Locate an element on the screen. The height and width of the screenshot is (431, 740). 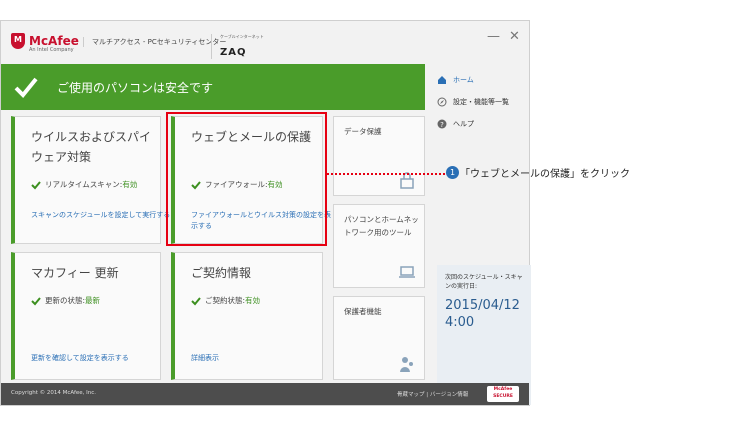
side-tile-data-protection: データ保護 is located at coordinates (379, 156).